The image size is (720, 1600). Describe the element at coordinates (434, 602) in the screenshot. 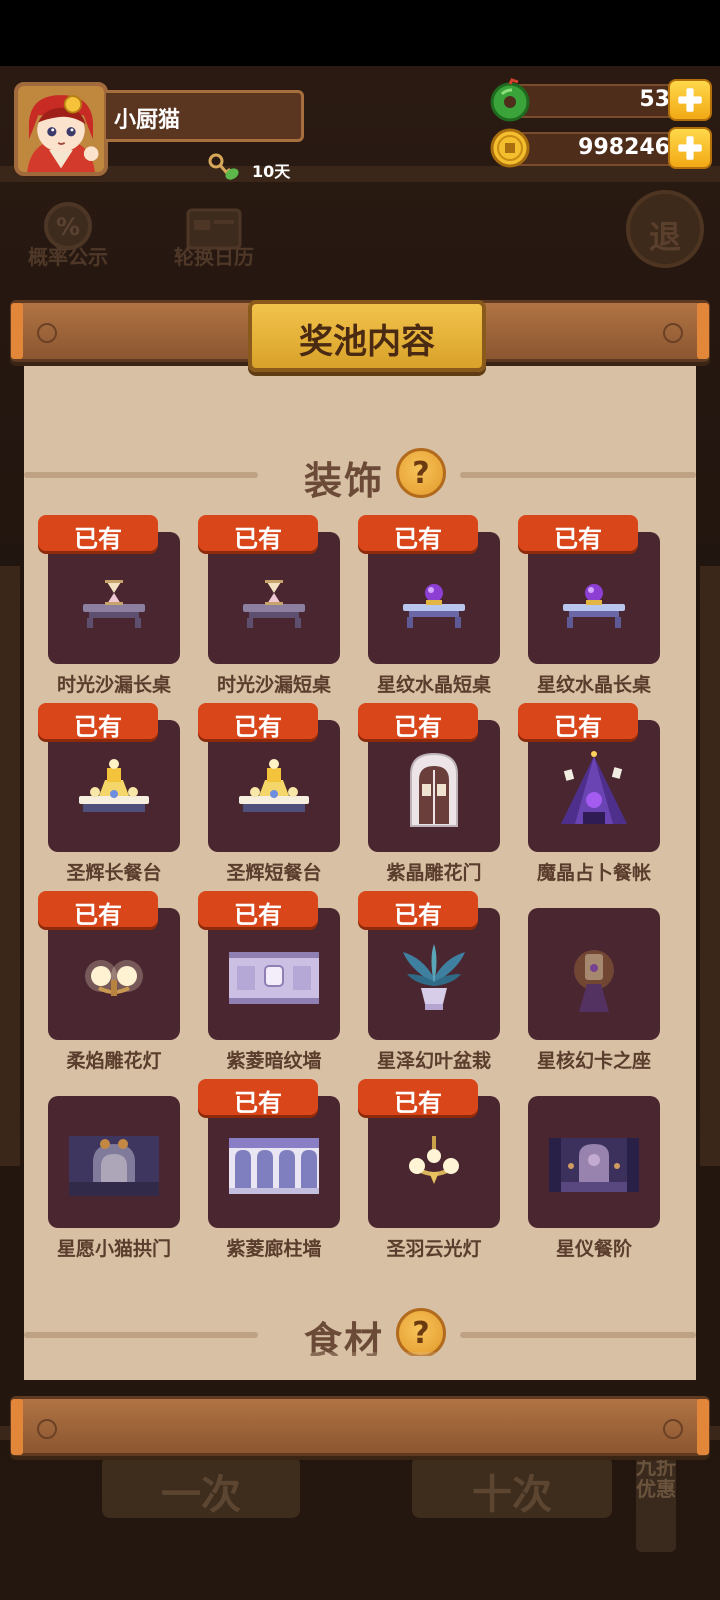

I see `crystal-table-icon` at that location.